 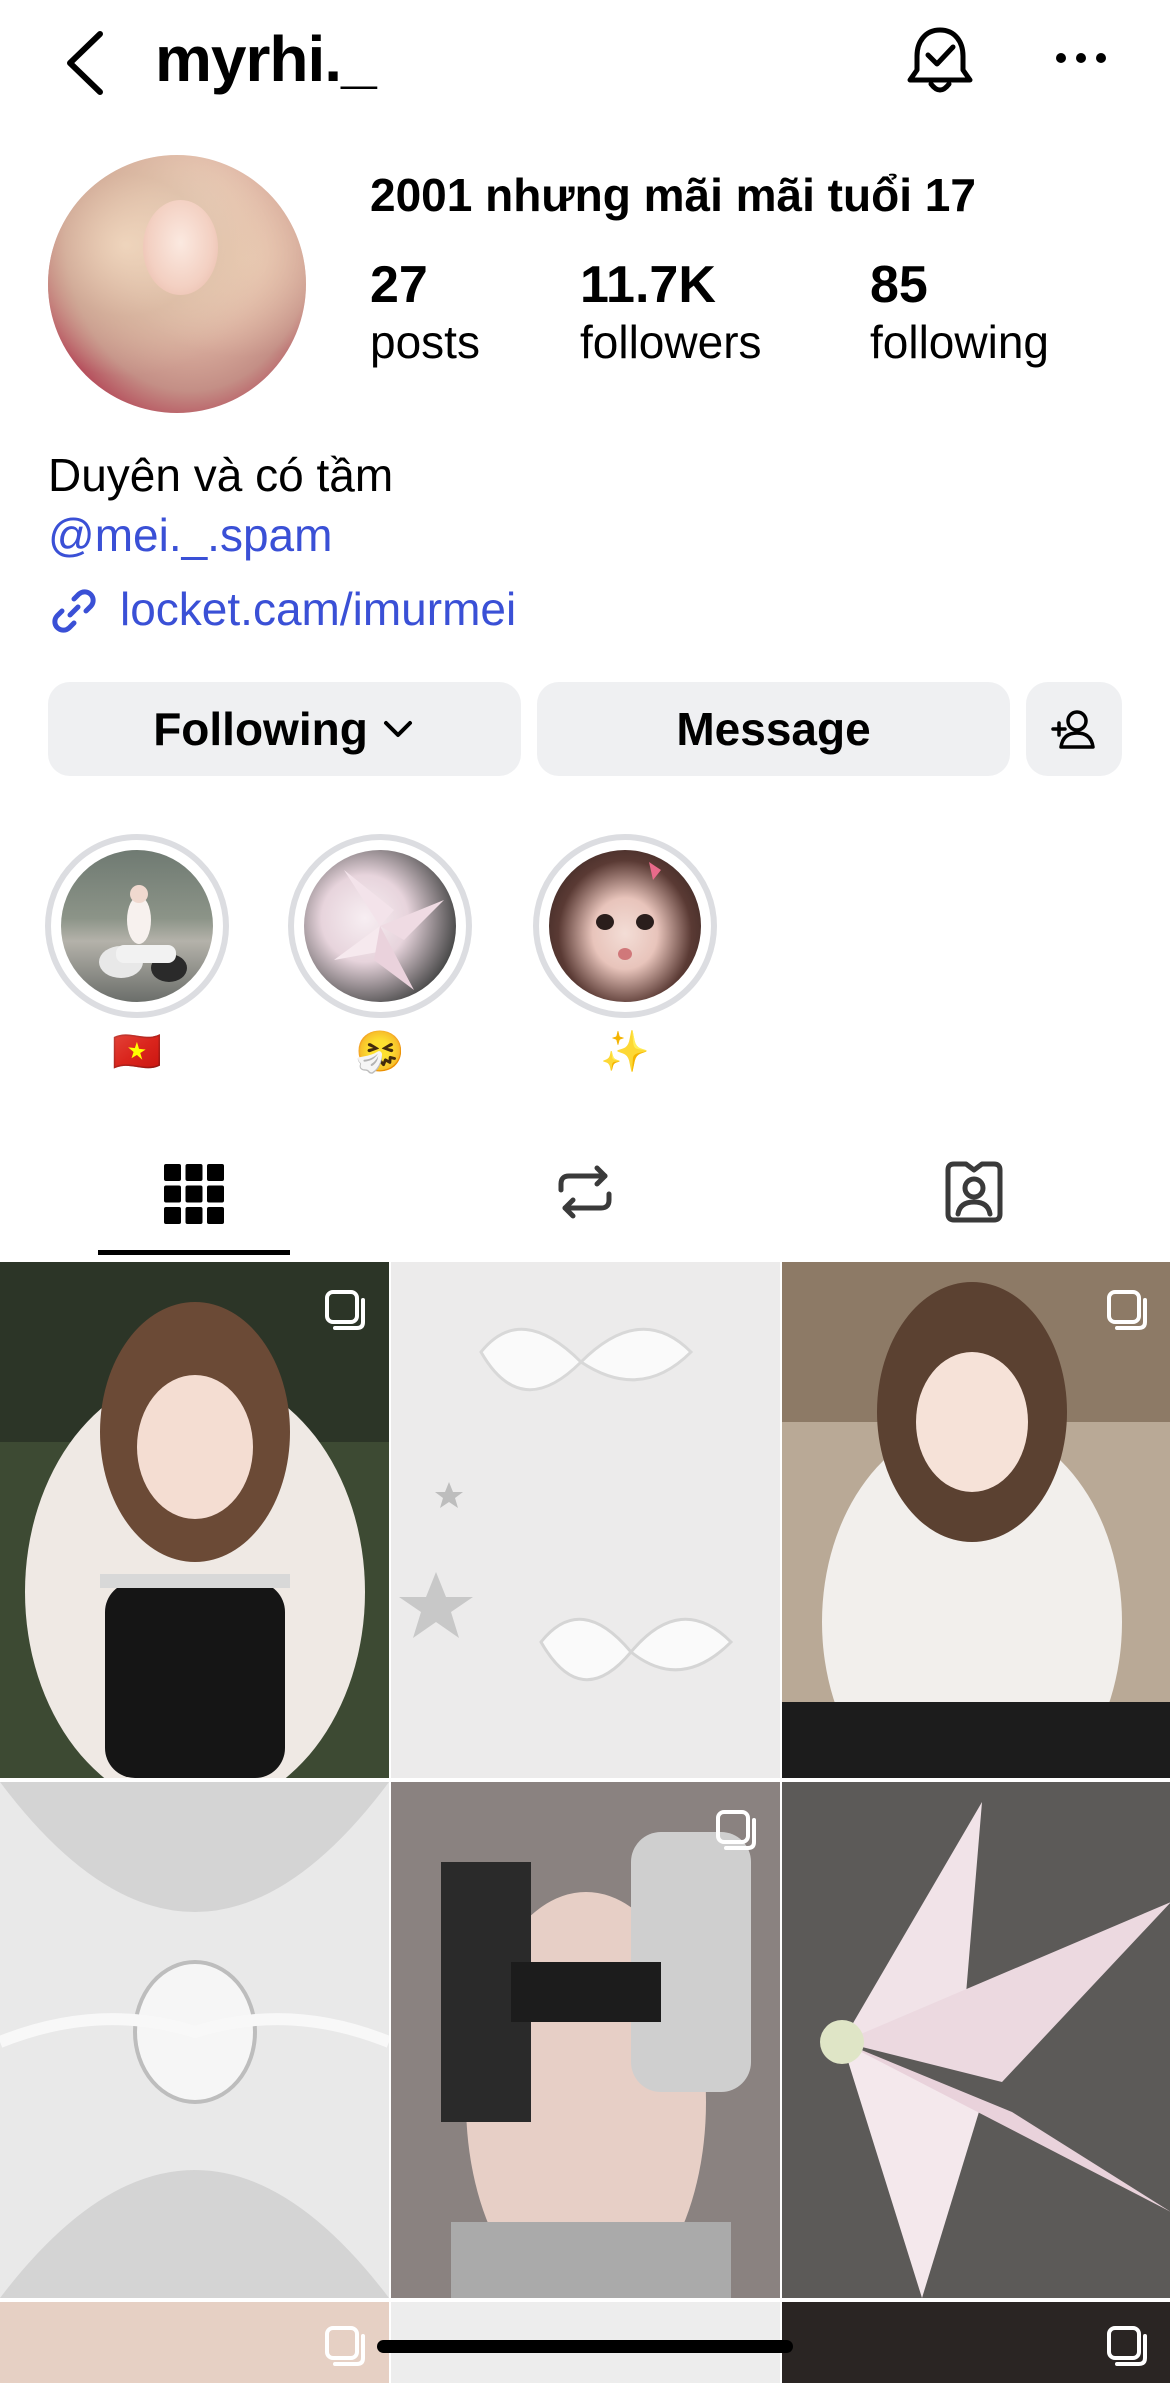 I want to click on chevron-down-icon, so click(x=397, y=729).